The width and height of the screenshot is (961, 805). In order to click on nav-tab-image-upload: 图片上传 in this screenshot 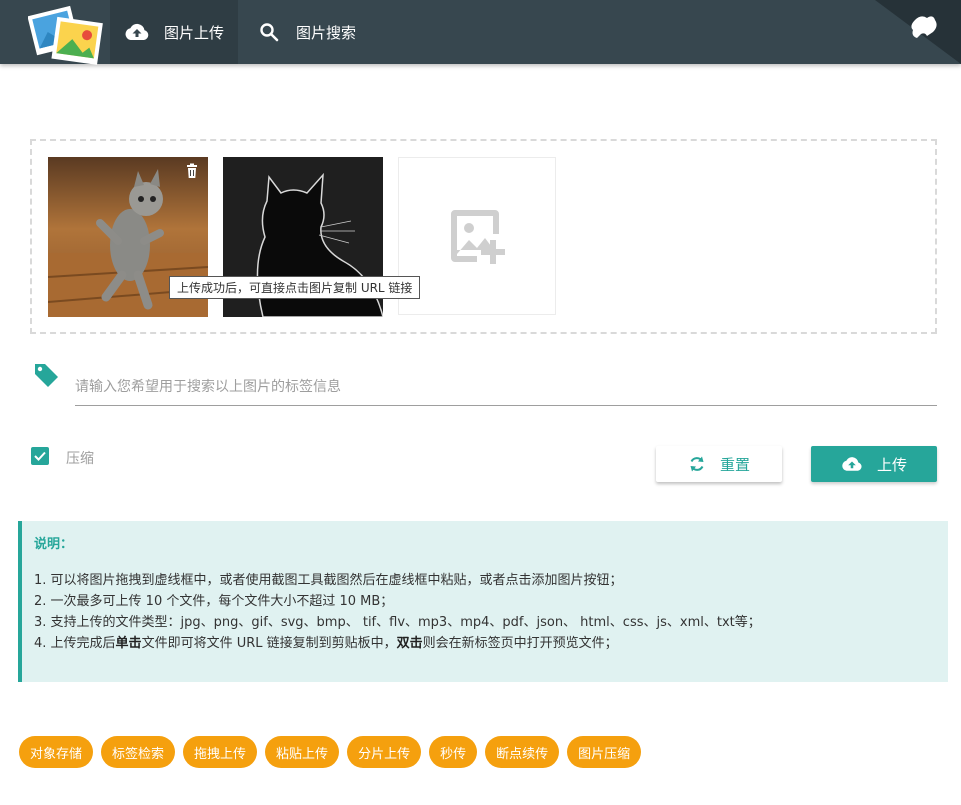, I will do `click(174, 32)`.